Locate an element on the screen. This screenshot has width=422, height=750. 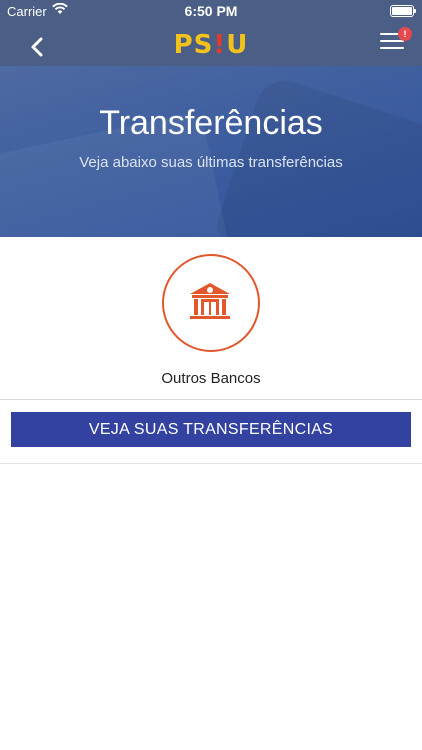
logo-text-right: U is located at coordinates (237, 45).